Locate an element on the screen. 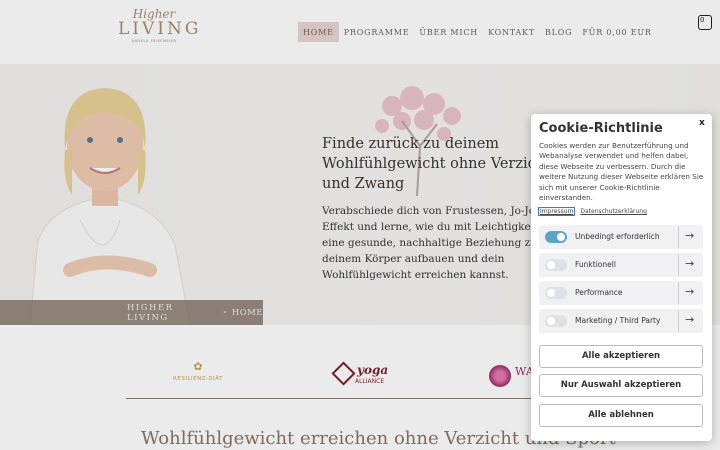 The image size is (720, 450). toggle-necessary is located at coordinates (556, 237).